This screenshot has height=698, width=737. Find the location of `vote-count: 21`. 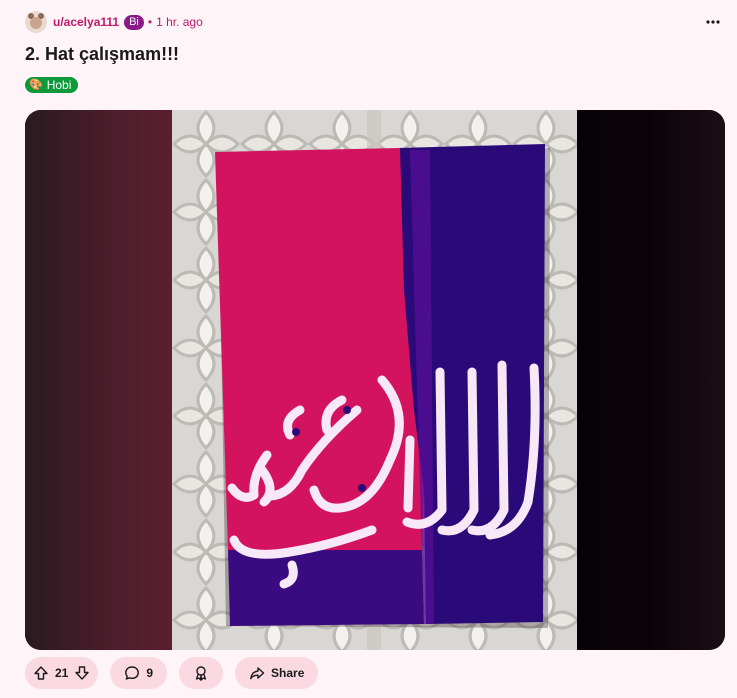

vote-count: 21 is located at coordinates (62, 673).